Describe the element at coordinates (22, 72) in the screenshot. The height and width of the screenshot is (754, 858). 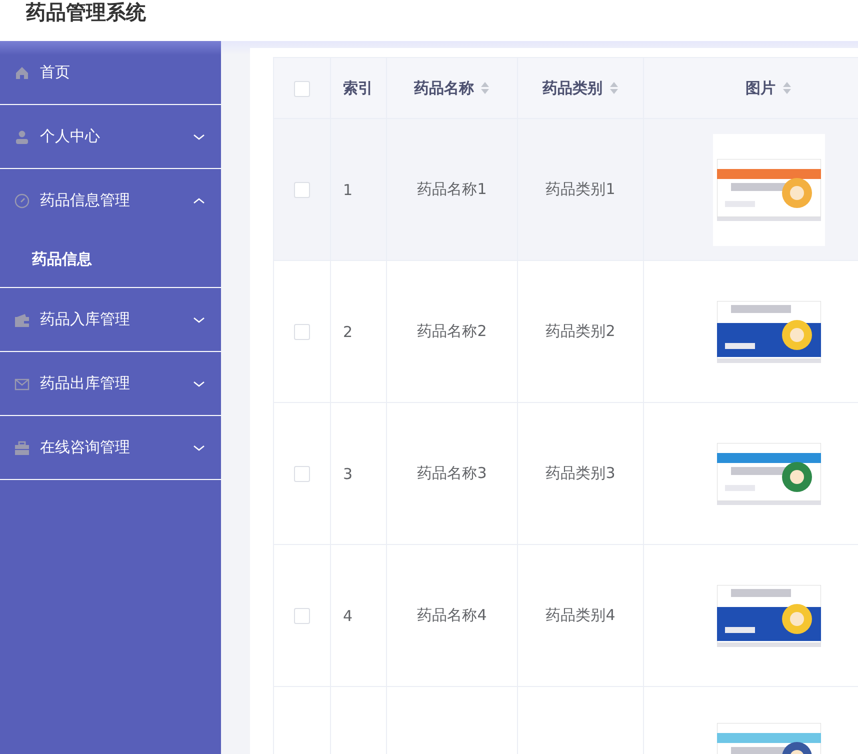
I see `home-icon` at that location.